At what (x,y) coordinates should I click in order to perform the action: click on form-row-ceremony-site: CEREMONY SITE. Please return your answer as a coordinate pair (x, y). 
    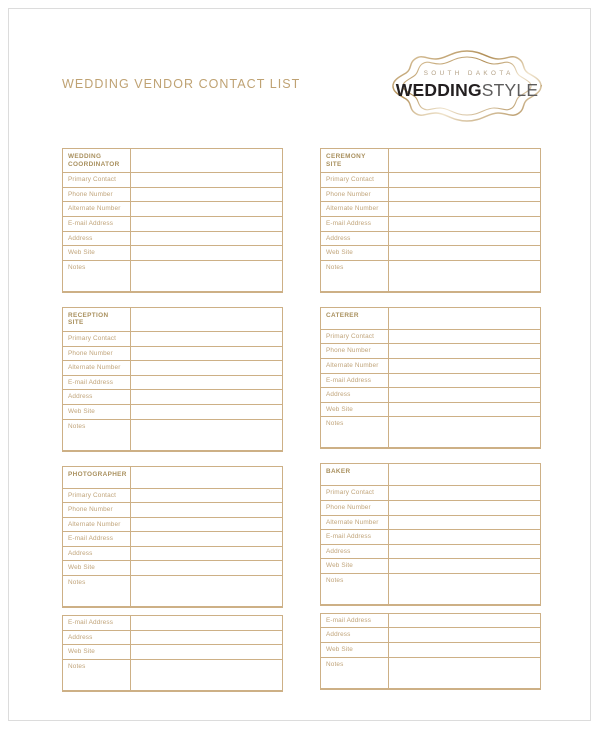
    Looking at the image, I should click on (430, 161).